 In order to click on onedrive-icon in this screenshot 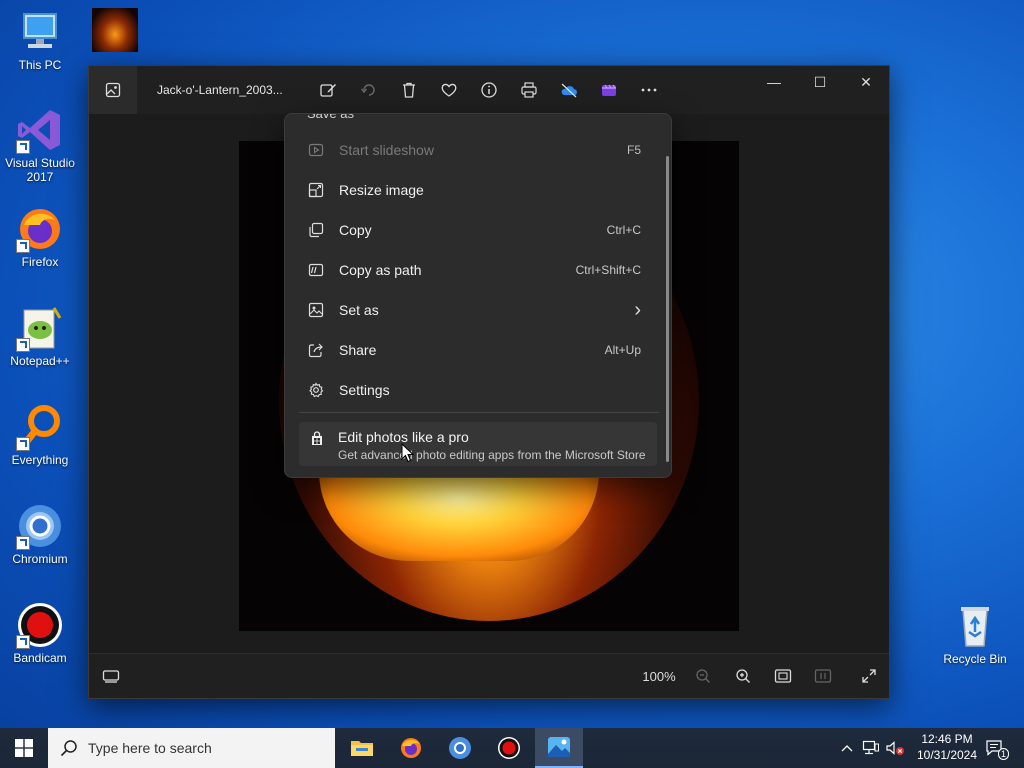, I will do `click(569, 90)`.